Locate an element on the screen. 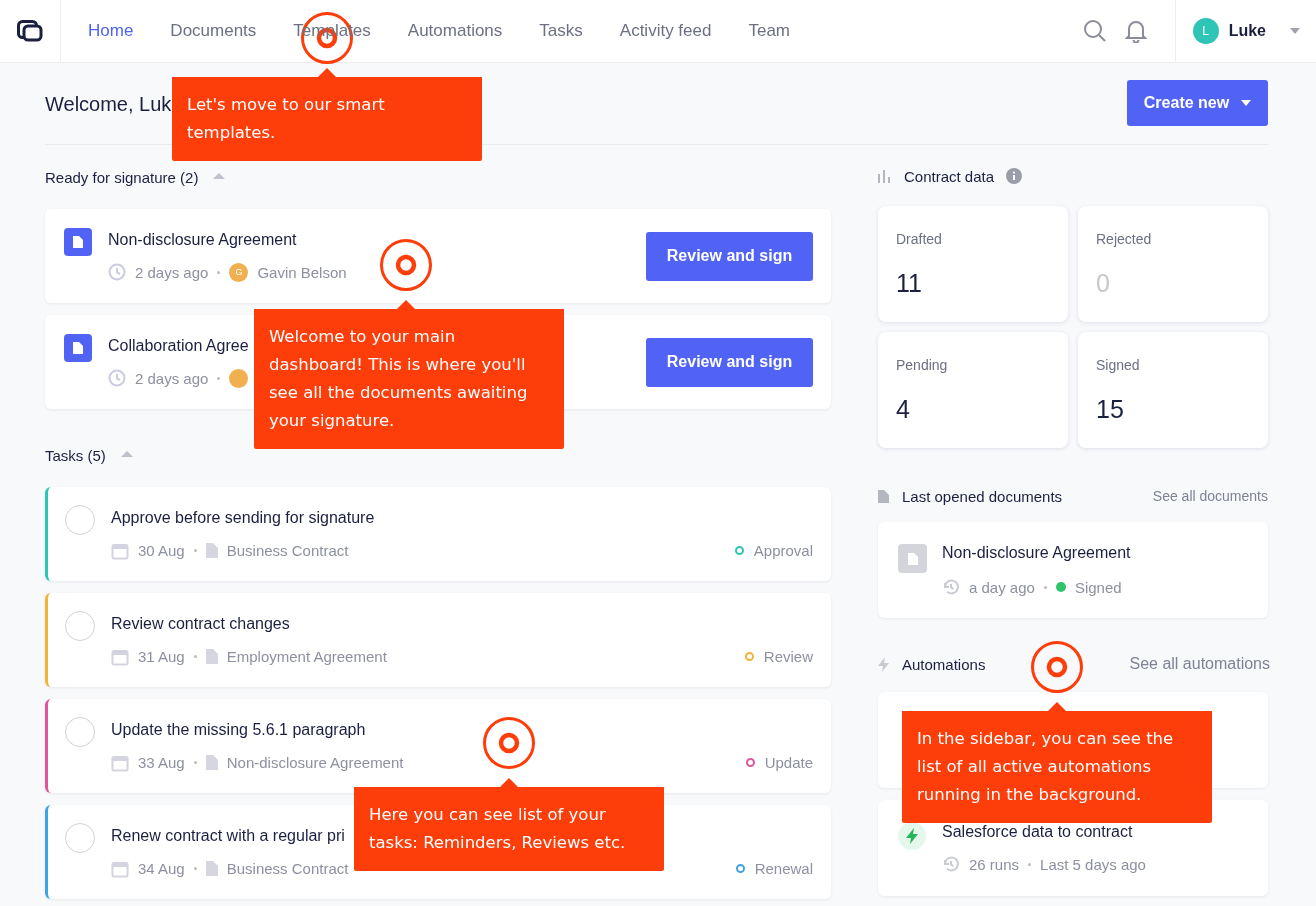  create-new-button: Create new is located at coordinates (1197, 103).